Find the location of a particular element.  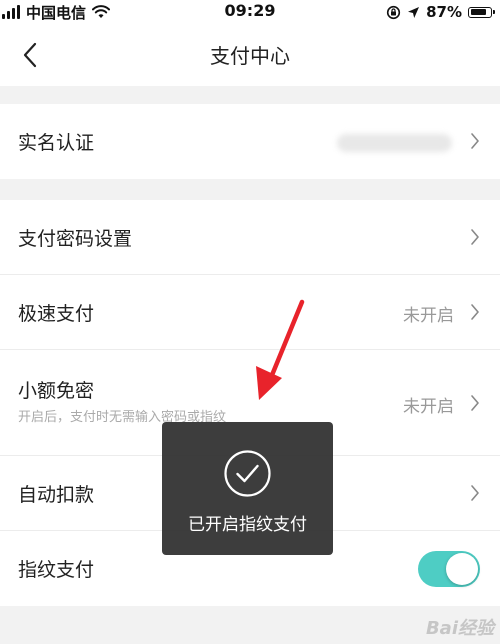

check-circle-icon is located at coordinates (247, 473).